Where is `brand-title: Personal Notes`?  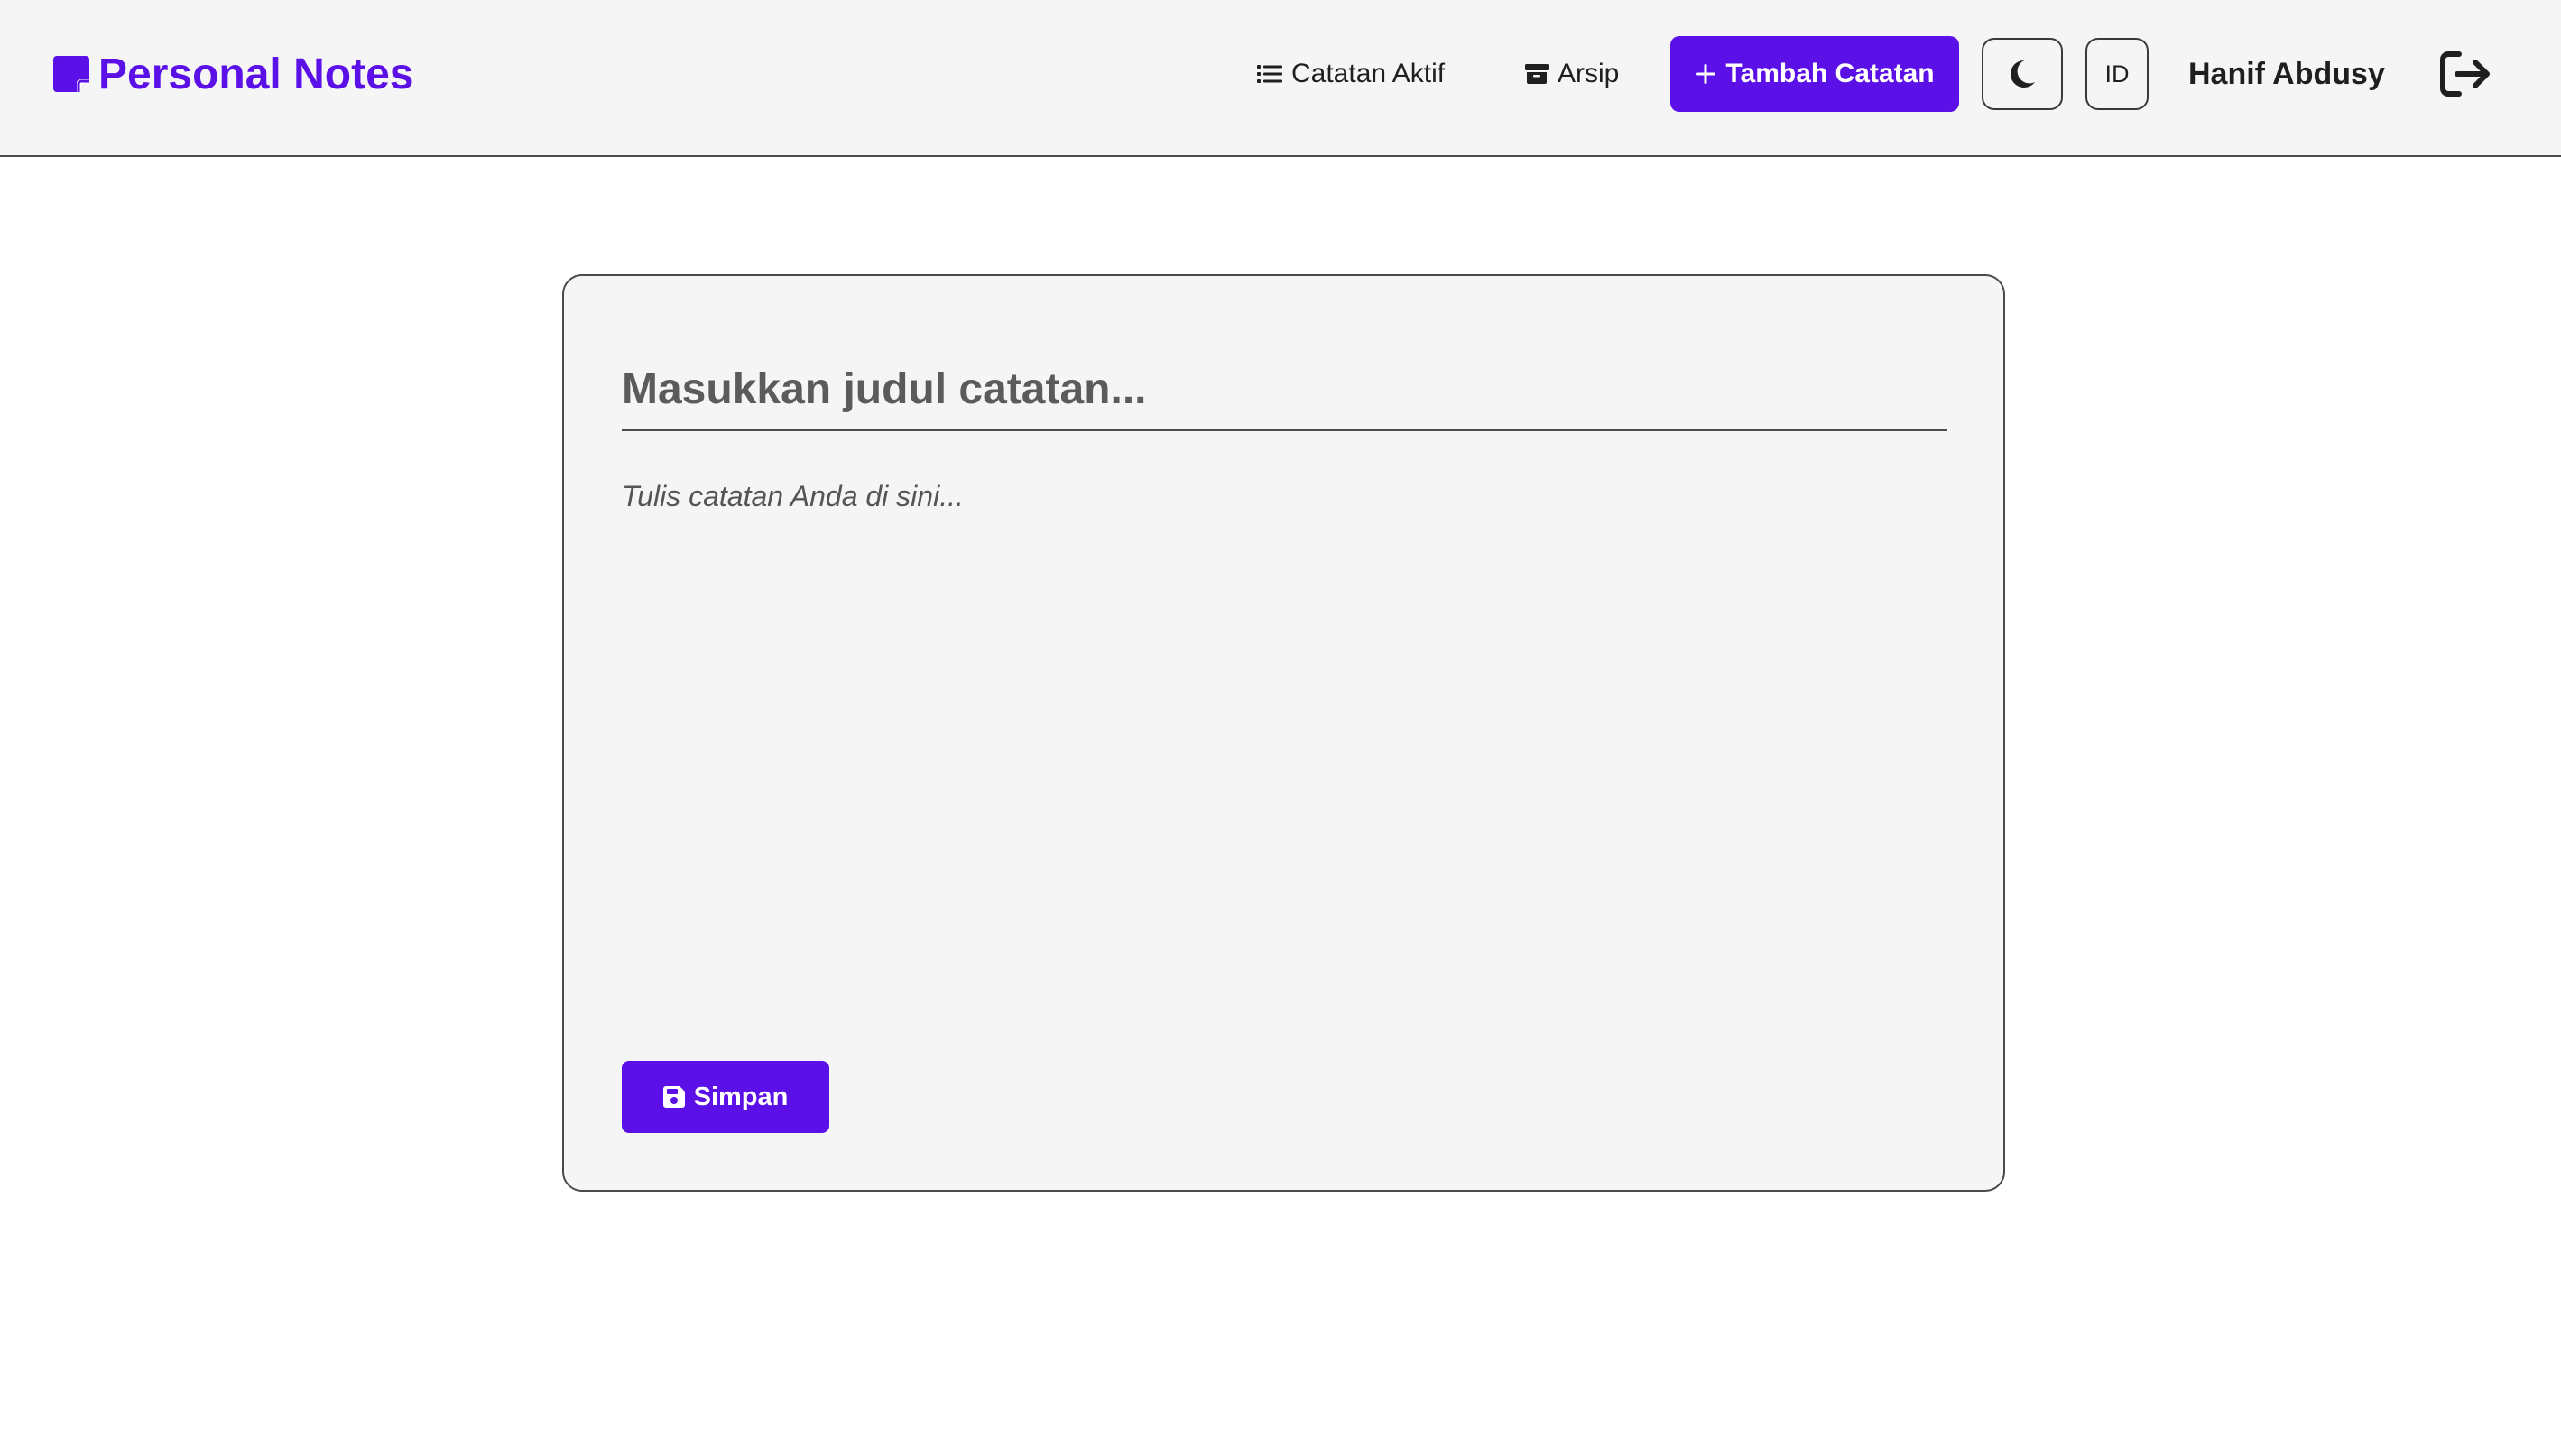 brand-title: Personal Notes is located at coordinates (256, 74).